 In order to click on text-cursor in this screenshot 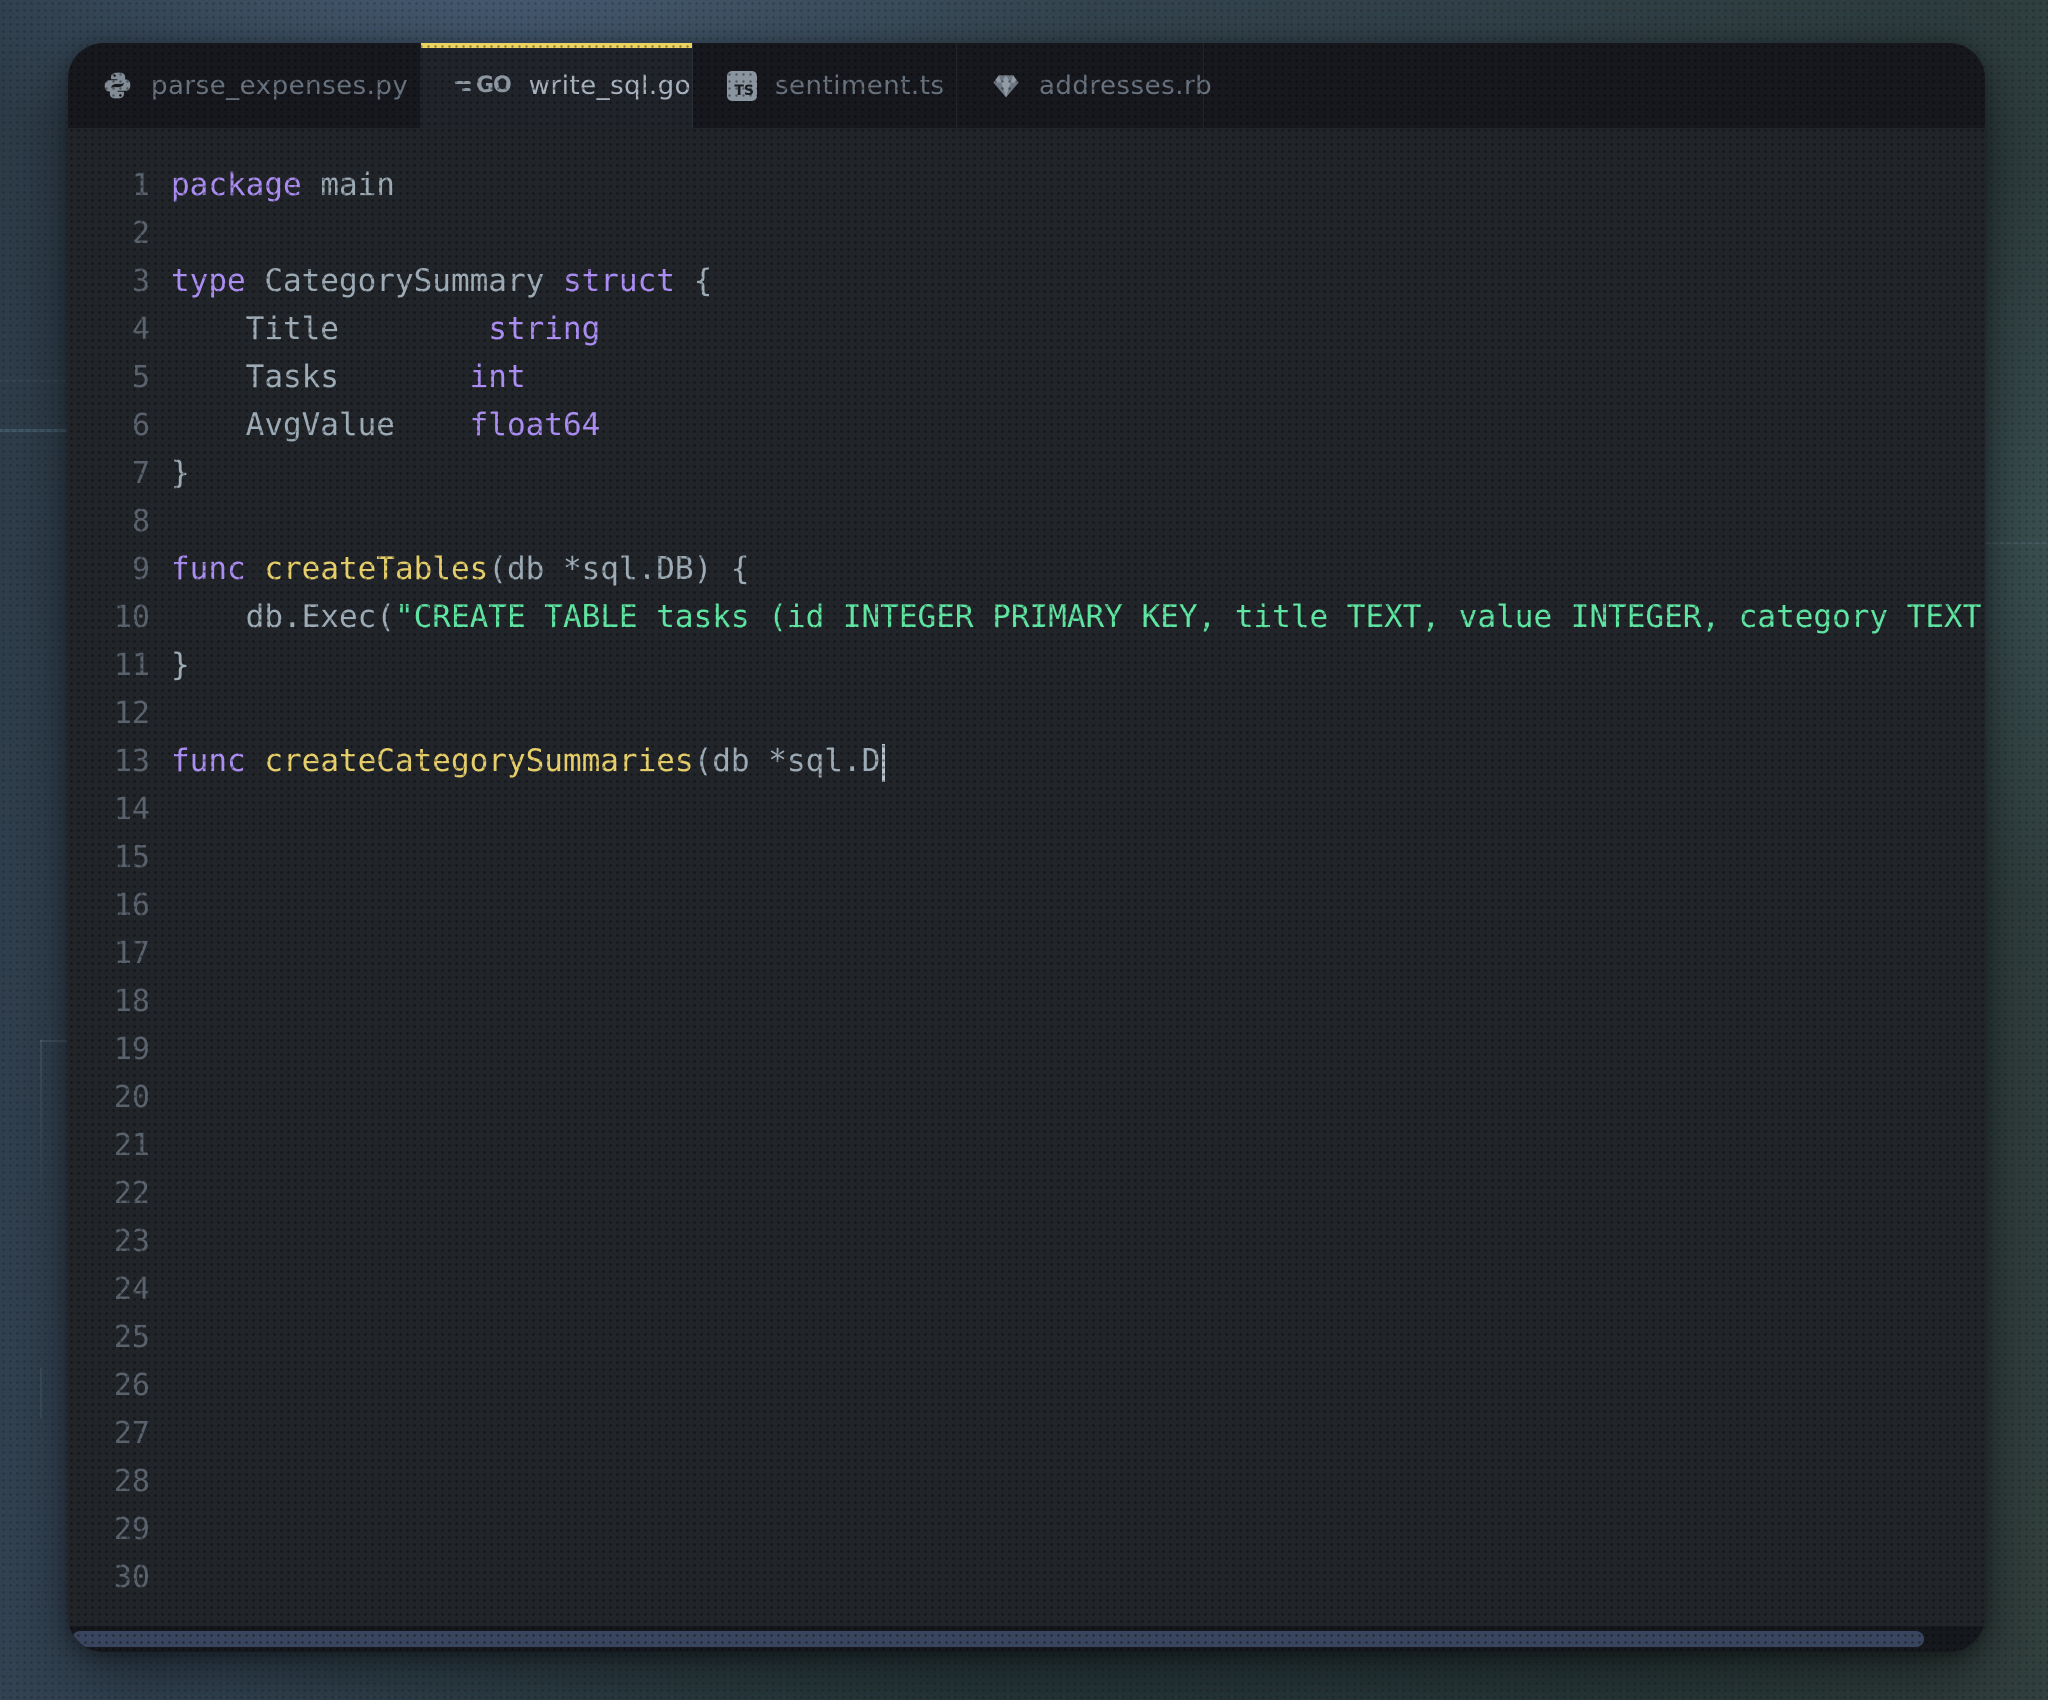, I will do `click(884, 762)`.